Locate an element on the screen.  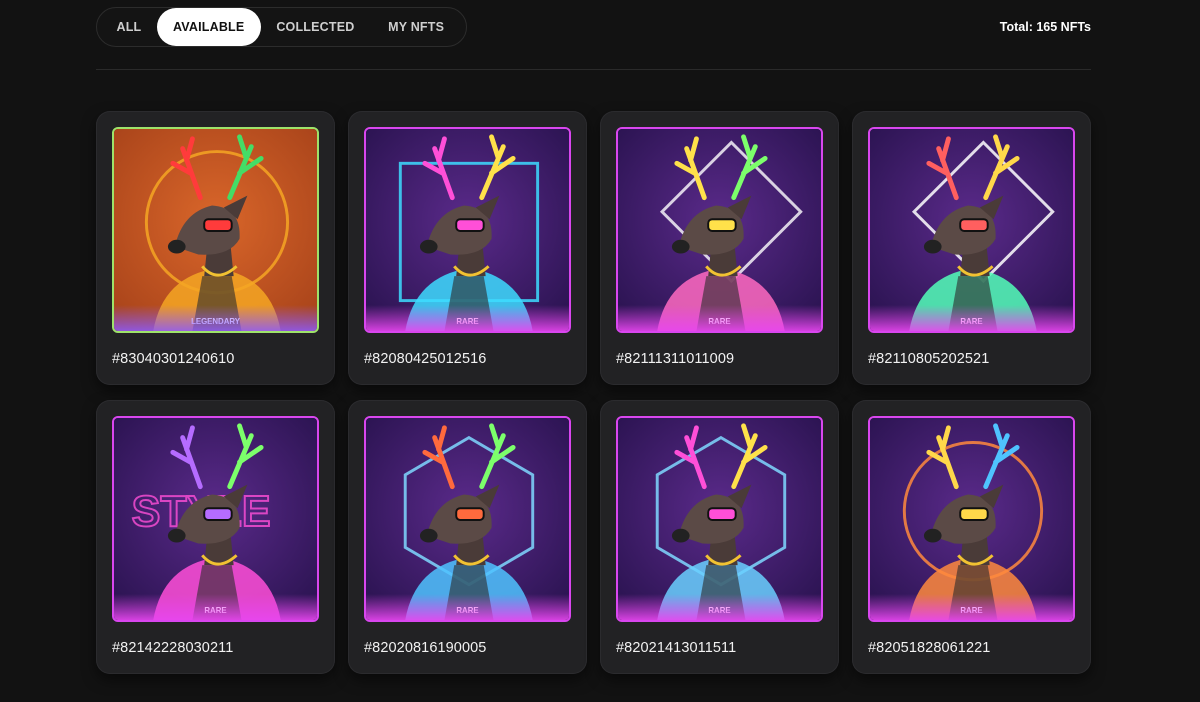
total-count: Total: 165 NFTs is located at coordinates (1045, 27).